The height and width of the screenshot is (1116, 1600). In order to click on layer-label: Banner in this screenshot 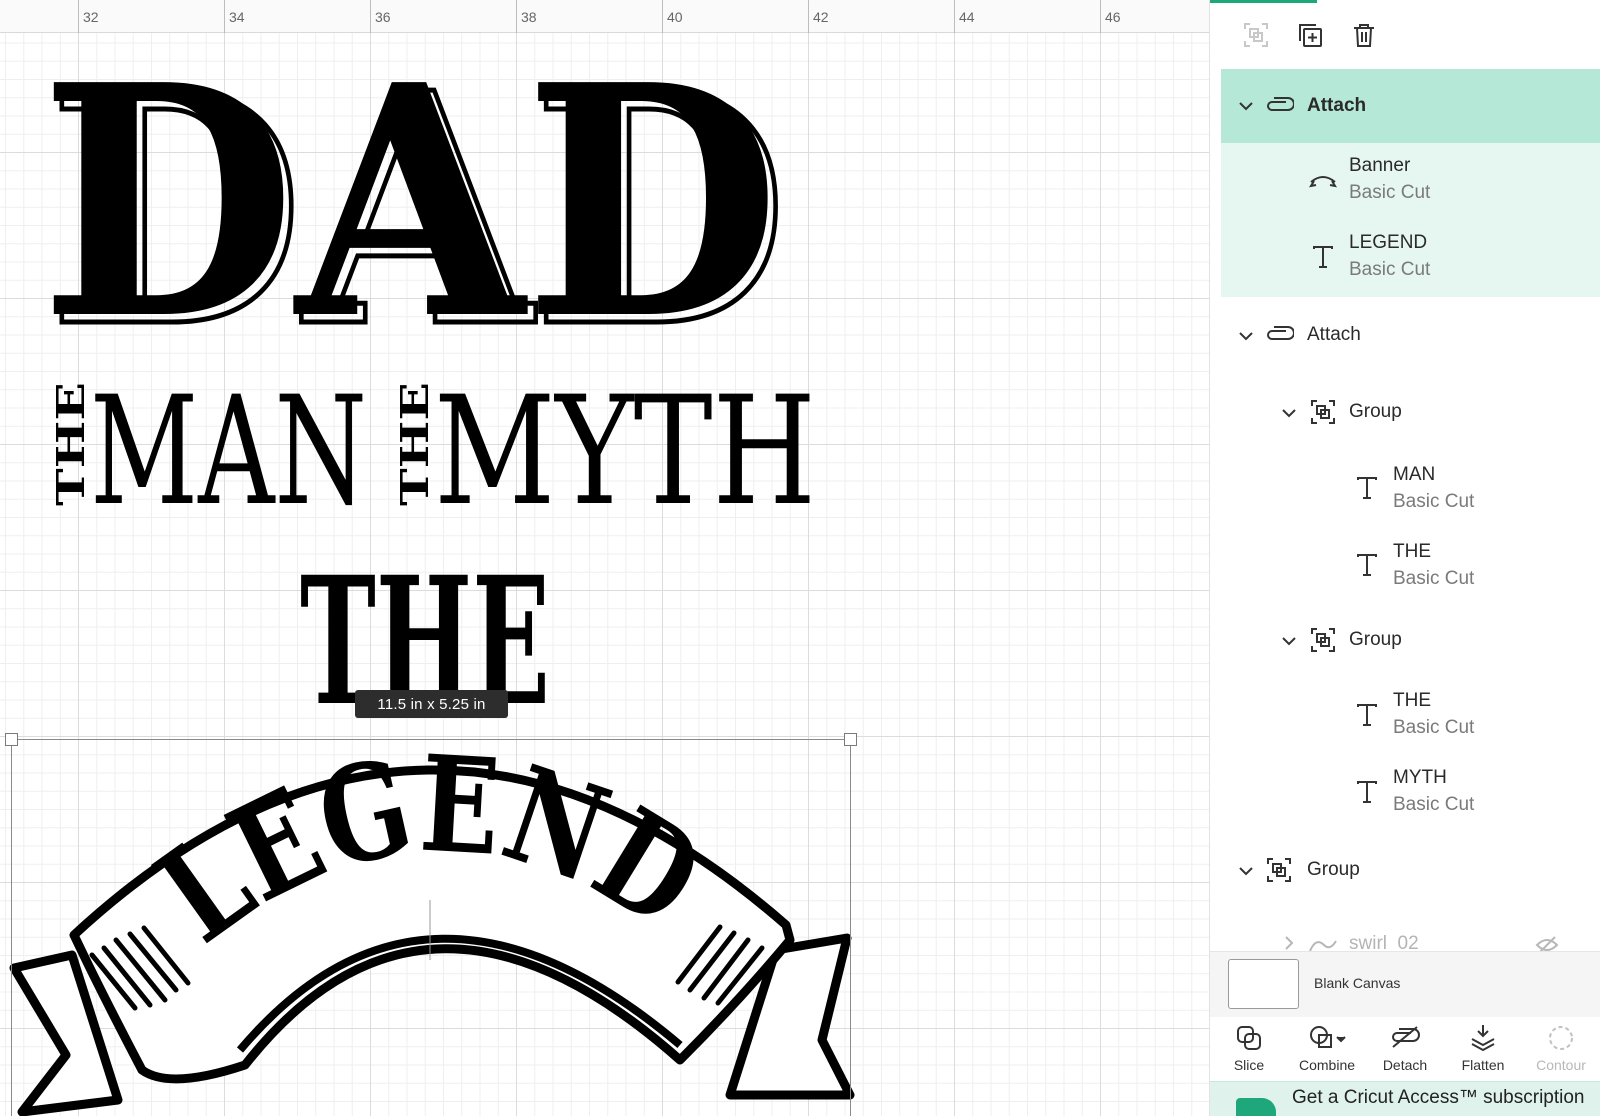, I will do `click(1380, 165)`.